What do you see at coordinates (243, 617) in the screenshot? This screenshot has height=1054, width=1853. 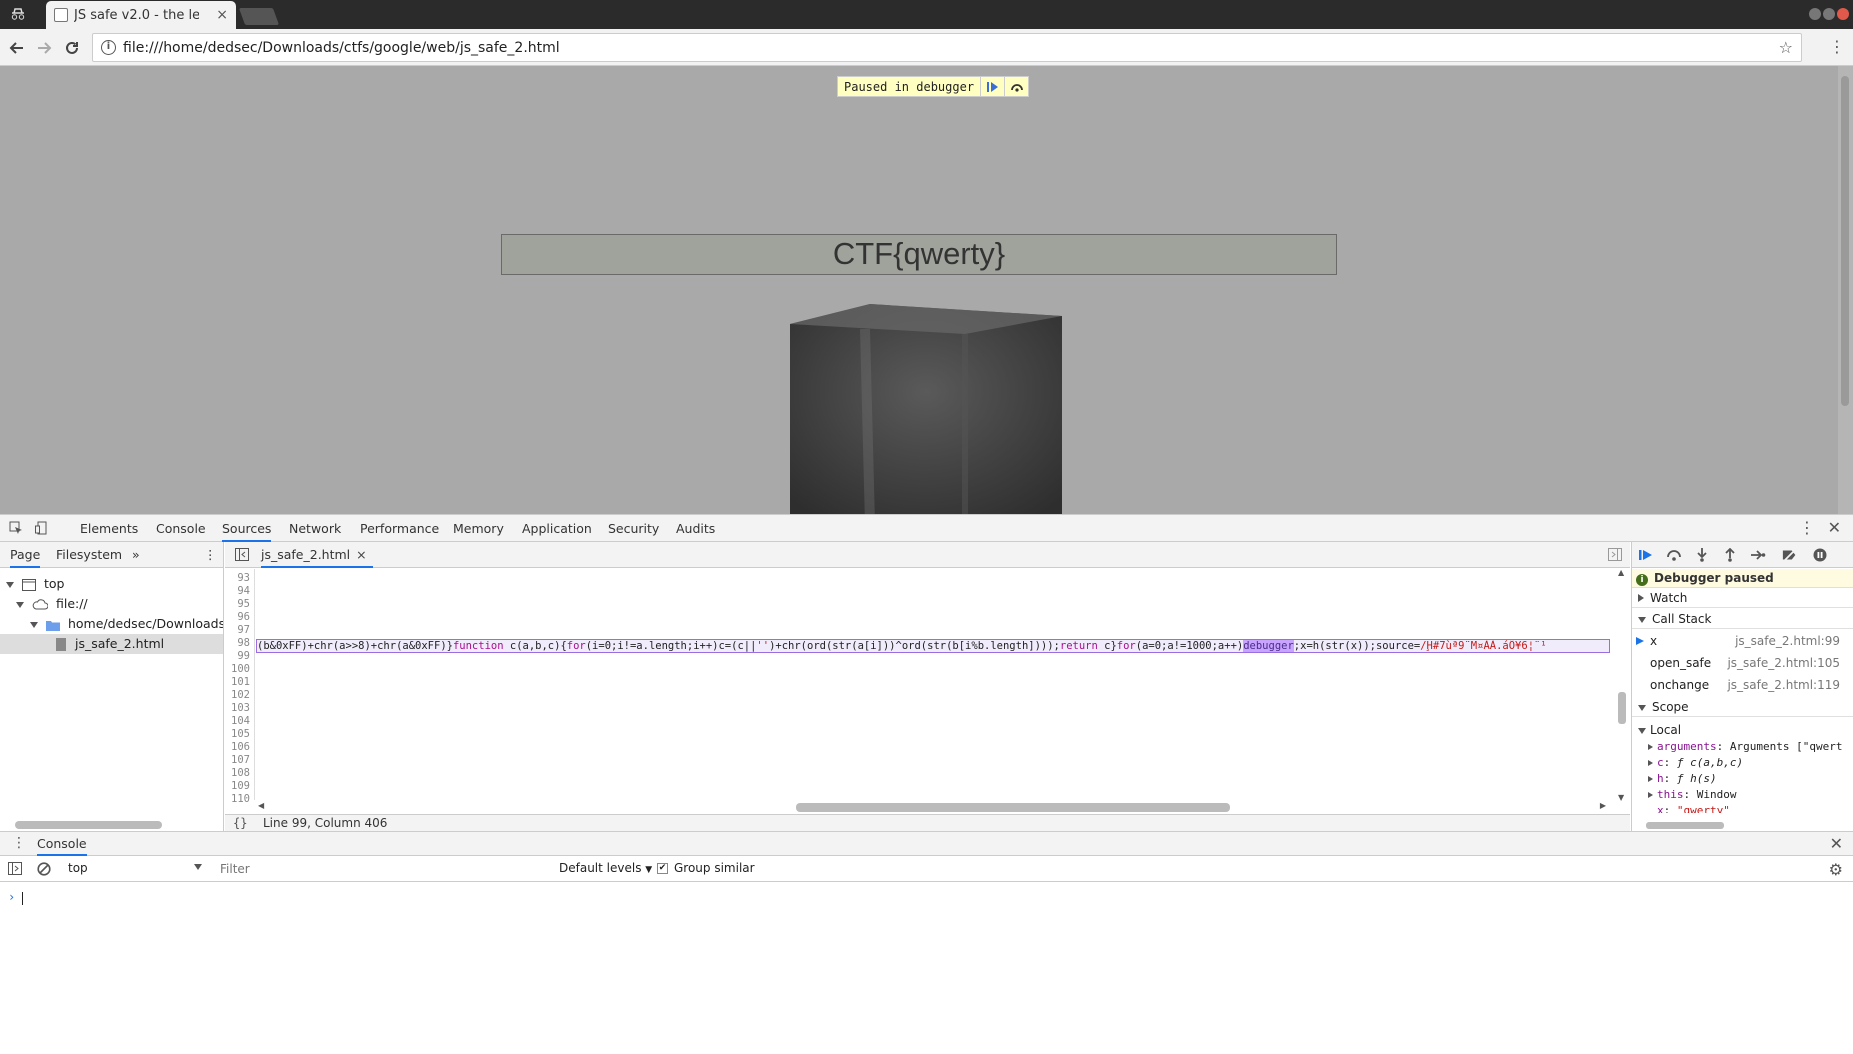 I see `line-number: 96` at bounding box center [243, 617].